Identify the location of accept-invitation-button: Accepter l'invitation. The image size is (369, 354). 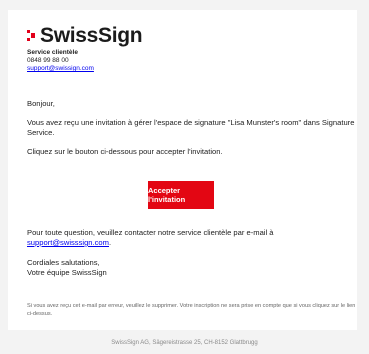
(181, 195).